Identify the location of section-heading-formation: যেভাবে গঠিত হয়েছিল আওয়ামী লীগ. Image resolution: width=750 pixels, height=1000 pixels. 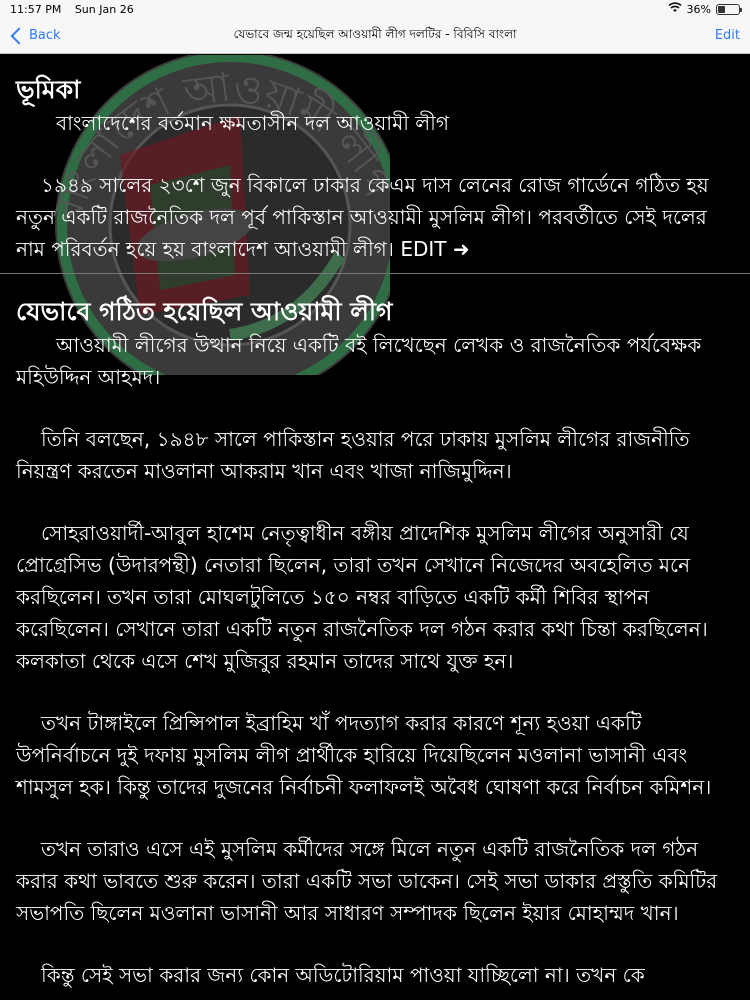
(204, 311).